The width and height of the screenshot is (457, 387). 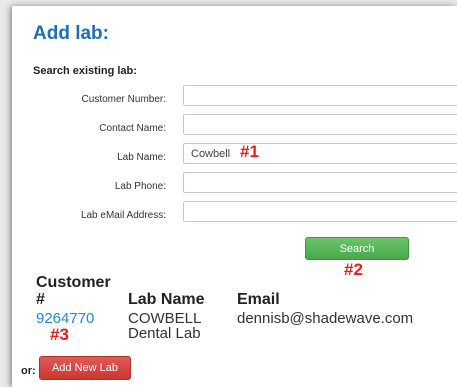 I want to click on lab-name-label: Lab Name:, so click(x=141, y=157).